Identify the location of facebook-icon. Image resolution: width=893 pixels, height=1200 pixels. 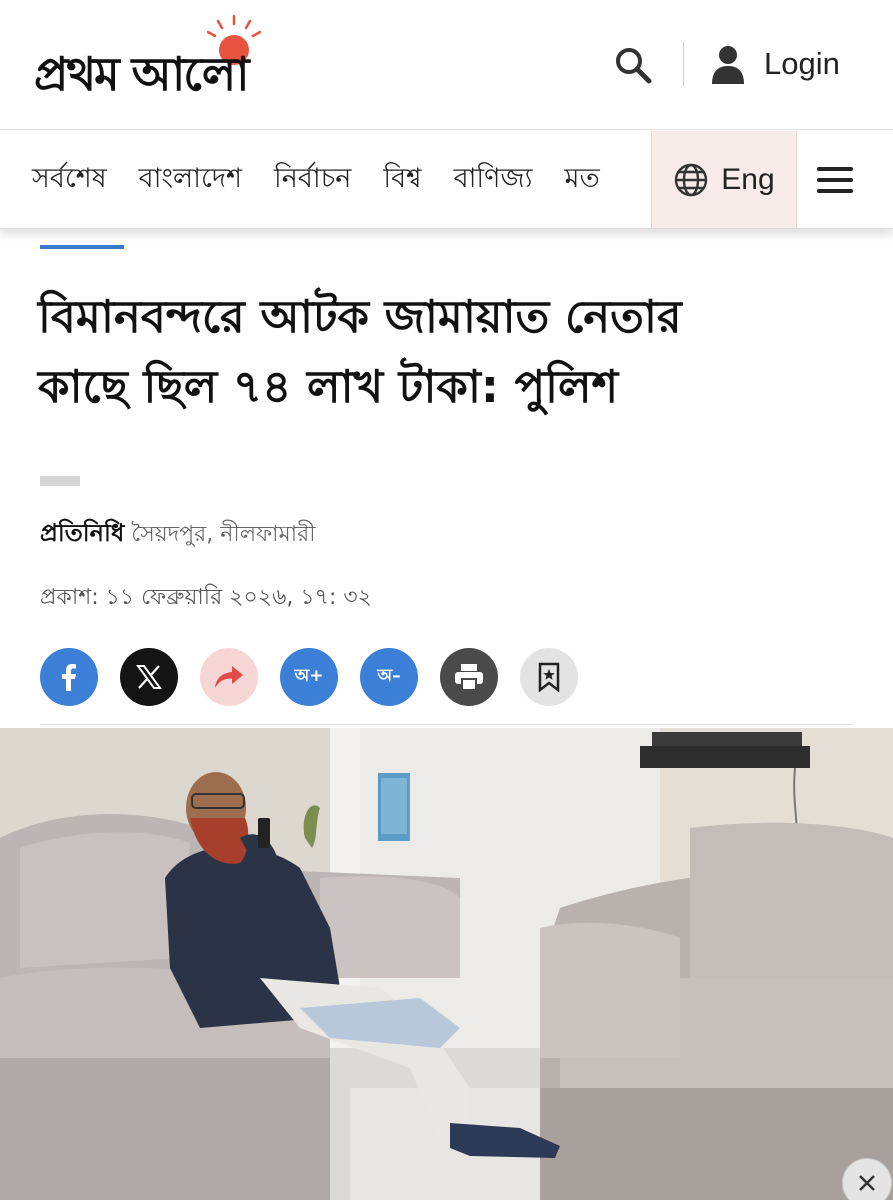
(69, 677).